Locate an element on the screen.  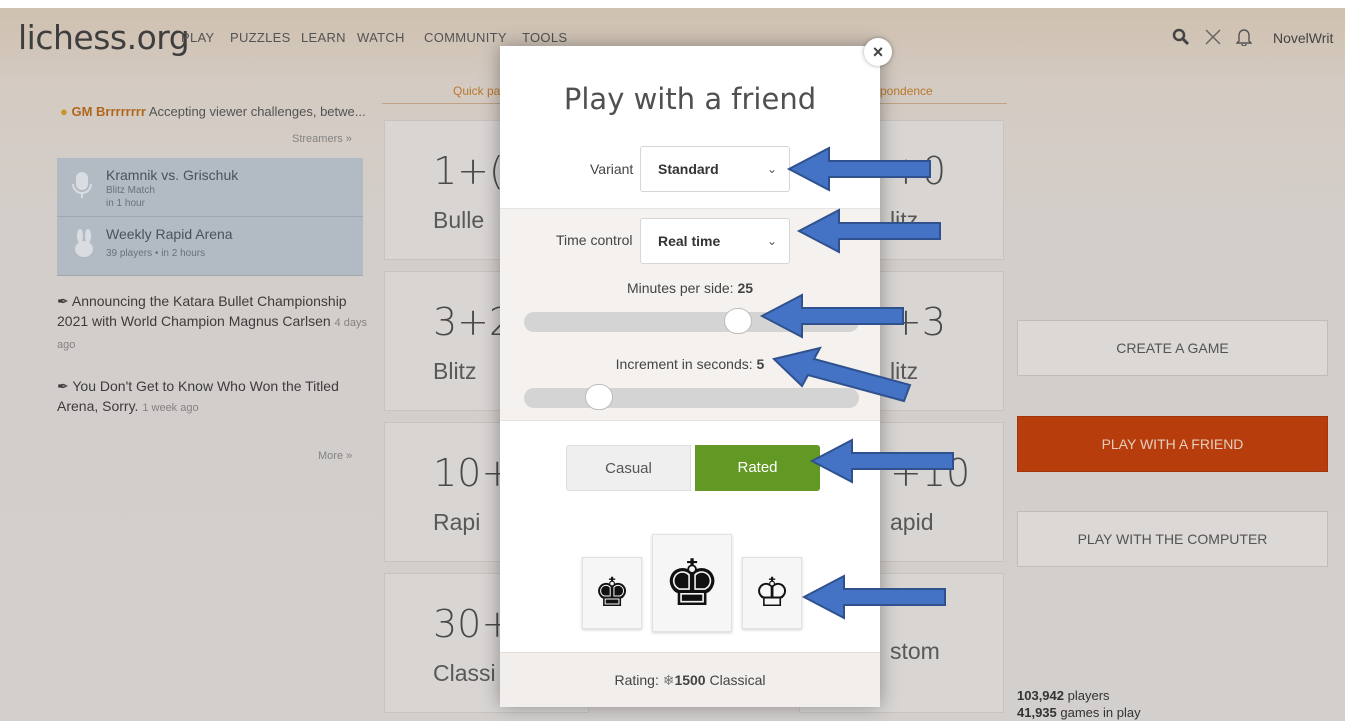
rating-info: Rating: ❄1500 Classical is located at coordinates (690, 679).